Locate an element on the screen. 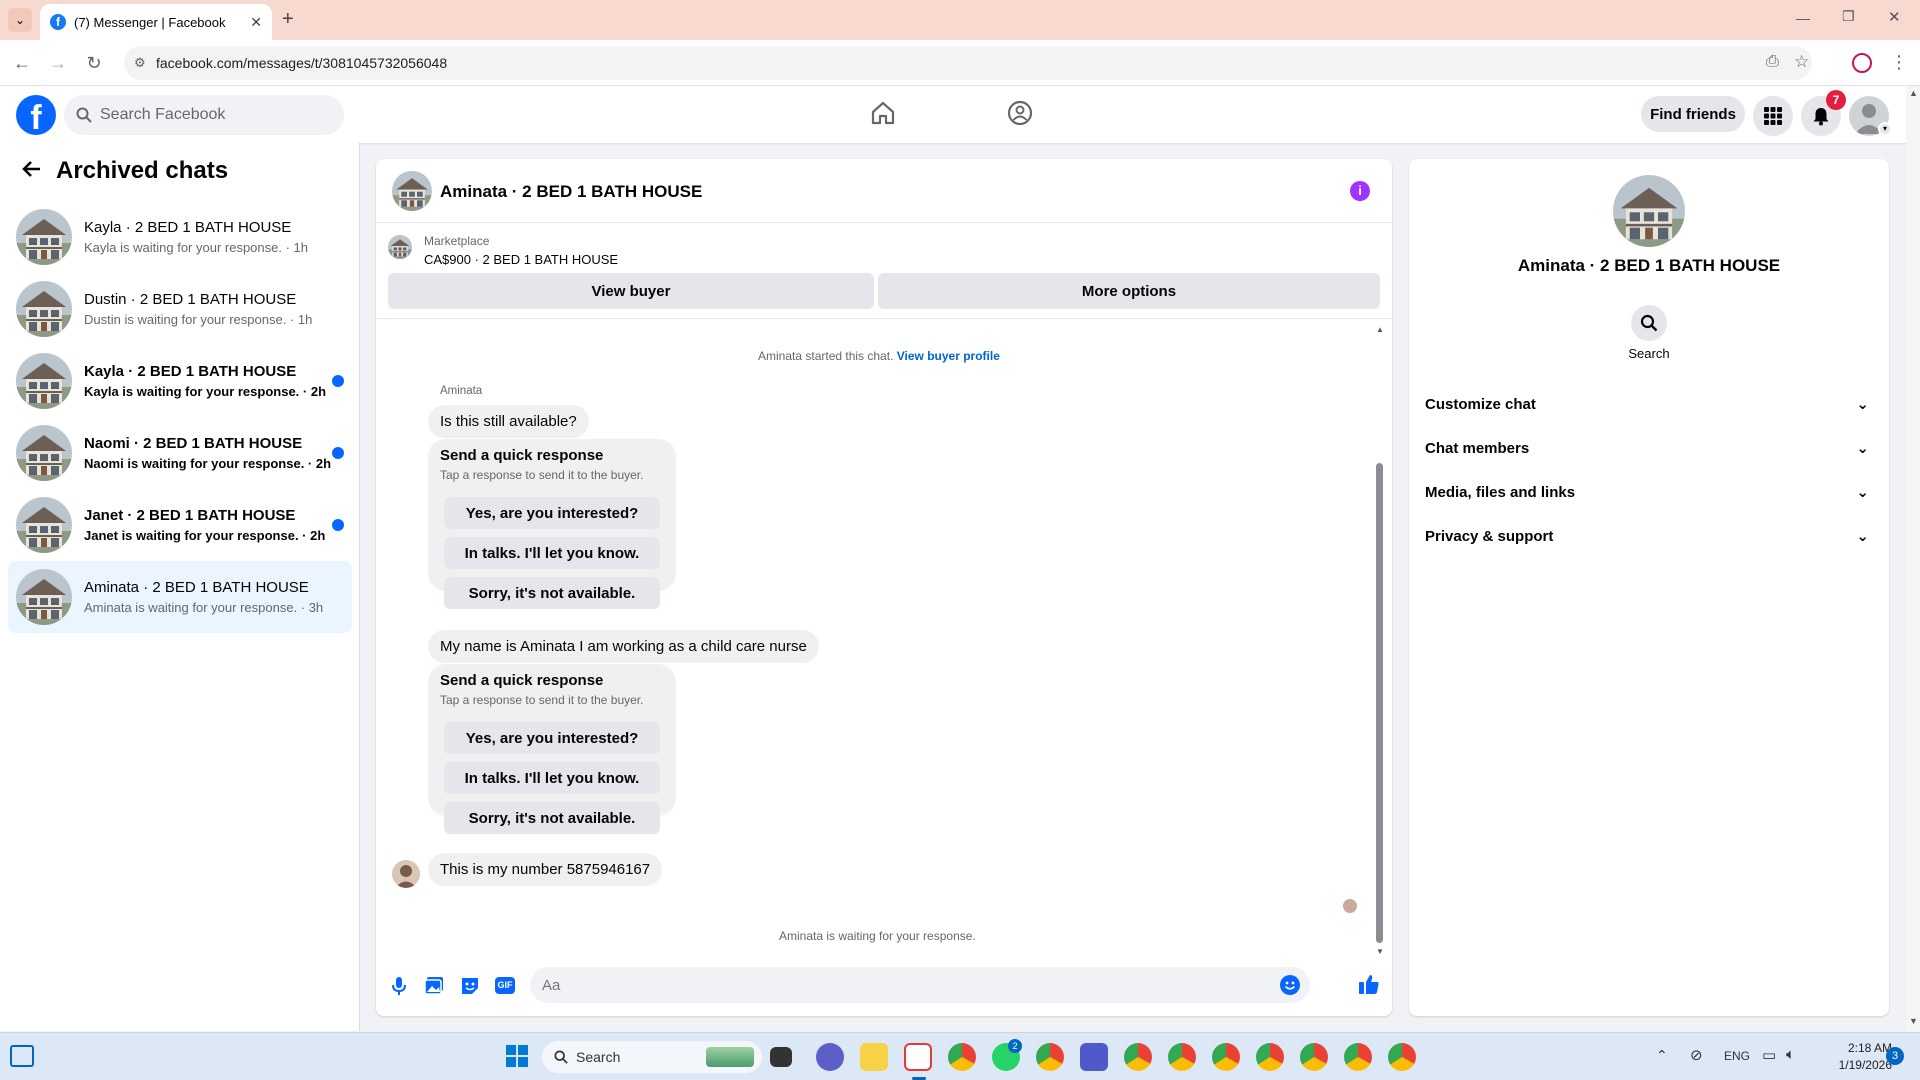  conversation-avatar is located at coordinates (412, 191).